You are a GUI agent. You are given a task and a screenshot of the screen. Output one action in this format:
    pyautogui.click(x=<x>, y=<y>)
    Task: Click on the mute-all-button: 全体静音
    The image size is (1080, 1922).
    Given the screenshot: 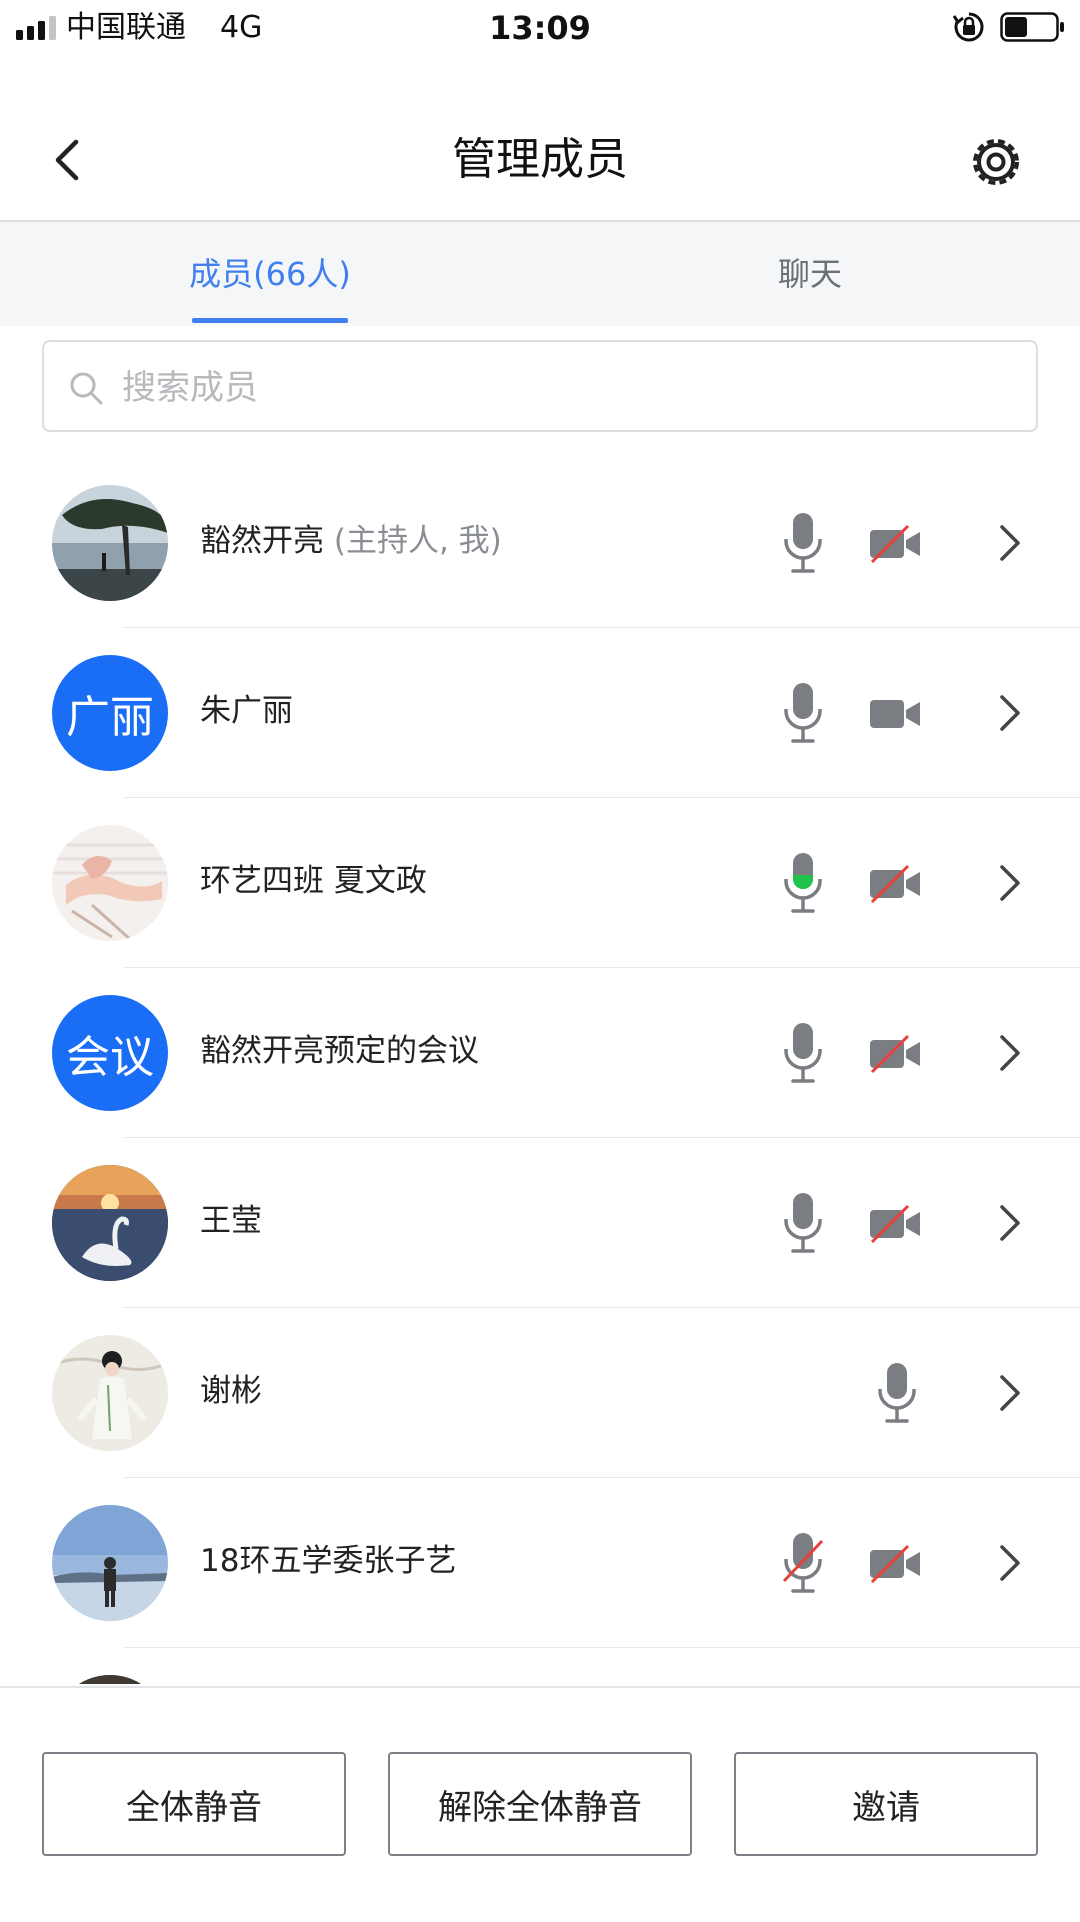 What is the action you would take?
    pyautogui.click(x=194, y=1804)
    